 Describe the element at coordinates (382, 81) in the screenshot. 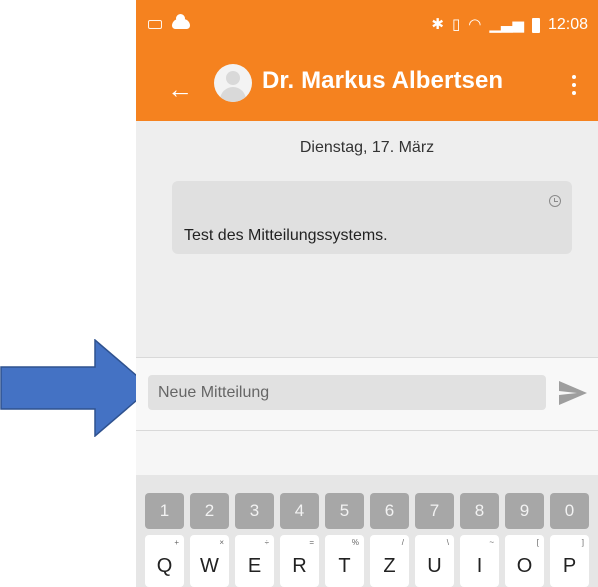

I see `contact-name: Dr. Markus Albertsen` at that location.